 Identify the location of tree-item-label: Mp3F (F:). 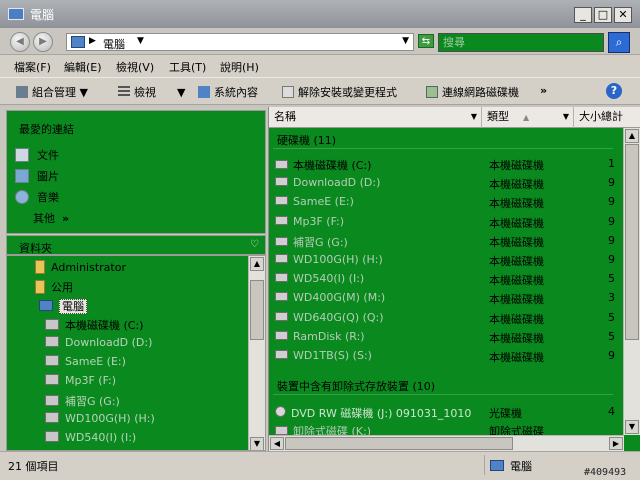
(91, 380).